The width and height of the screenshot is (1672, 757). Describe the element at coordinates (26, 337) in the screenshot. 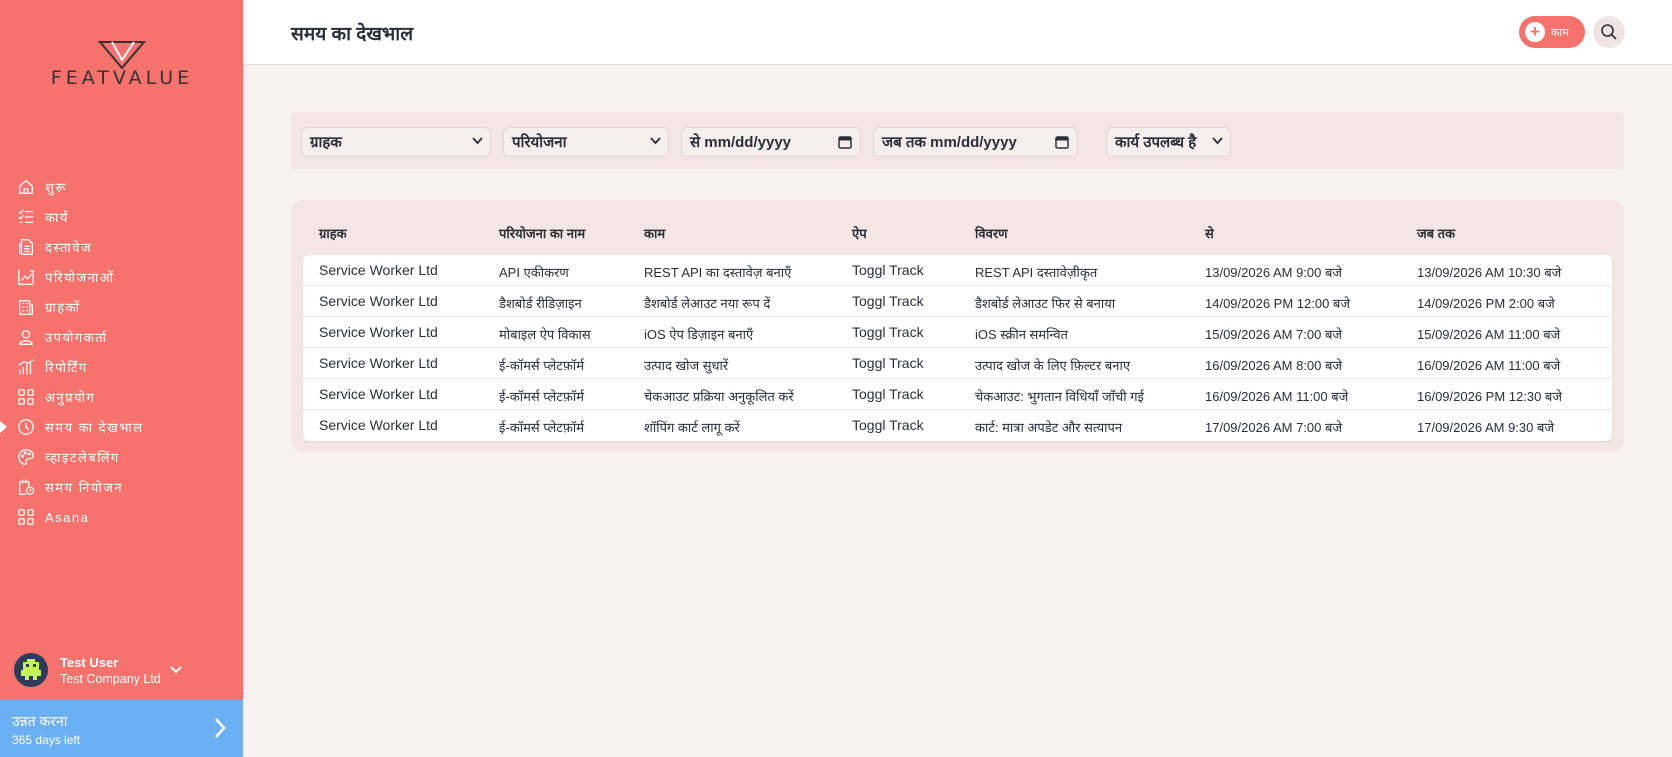

I see `user-icon` at that location.